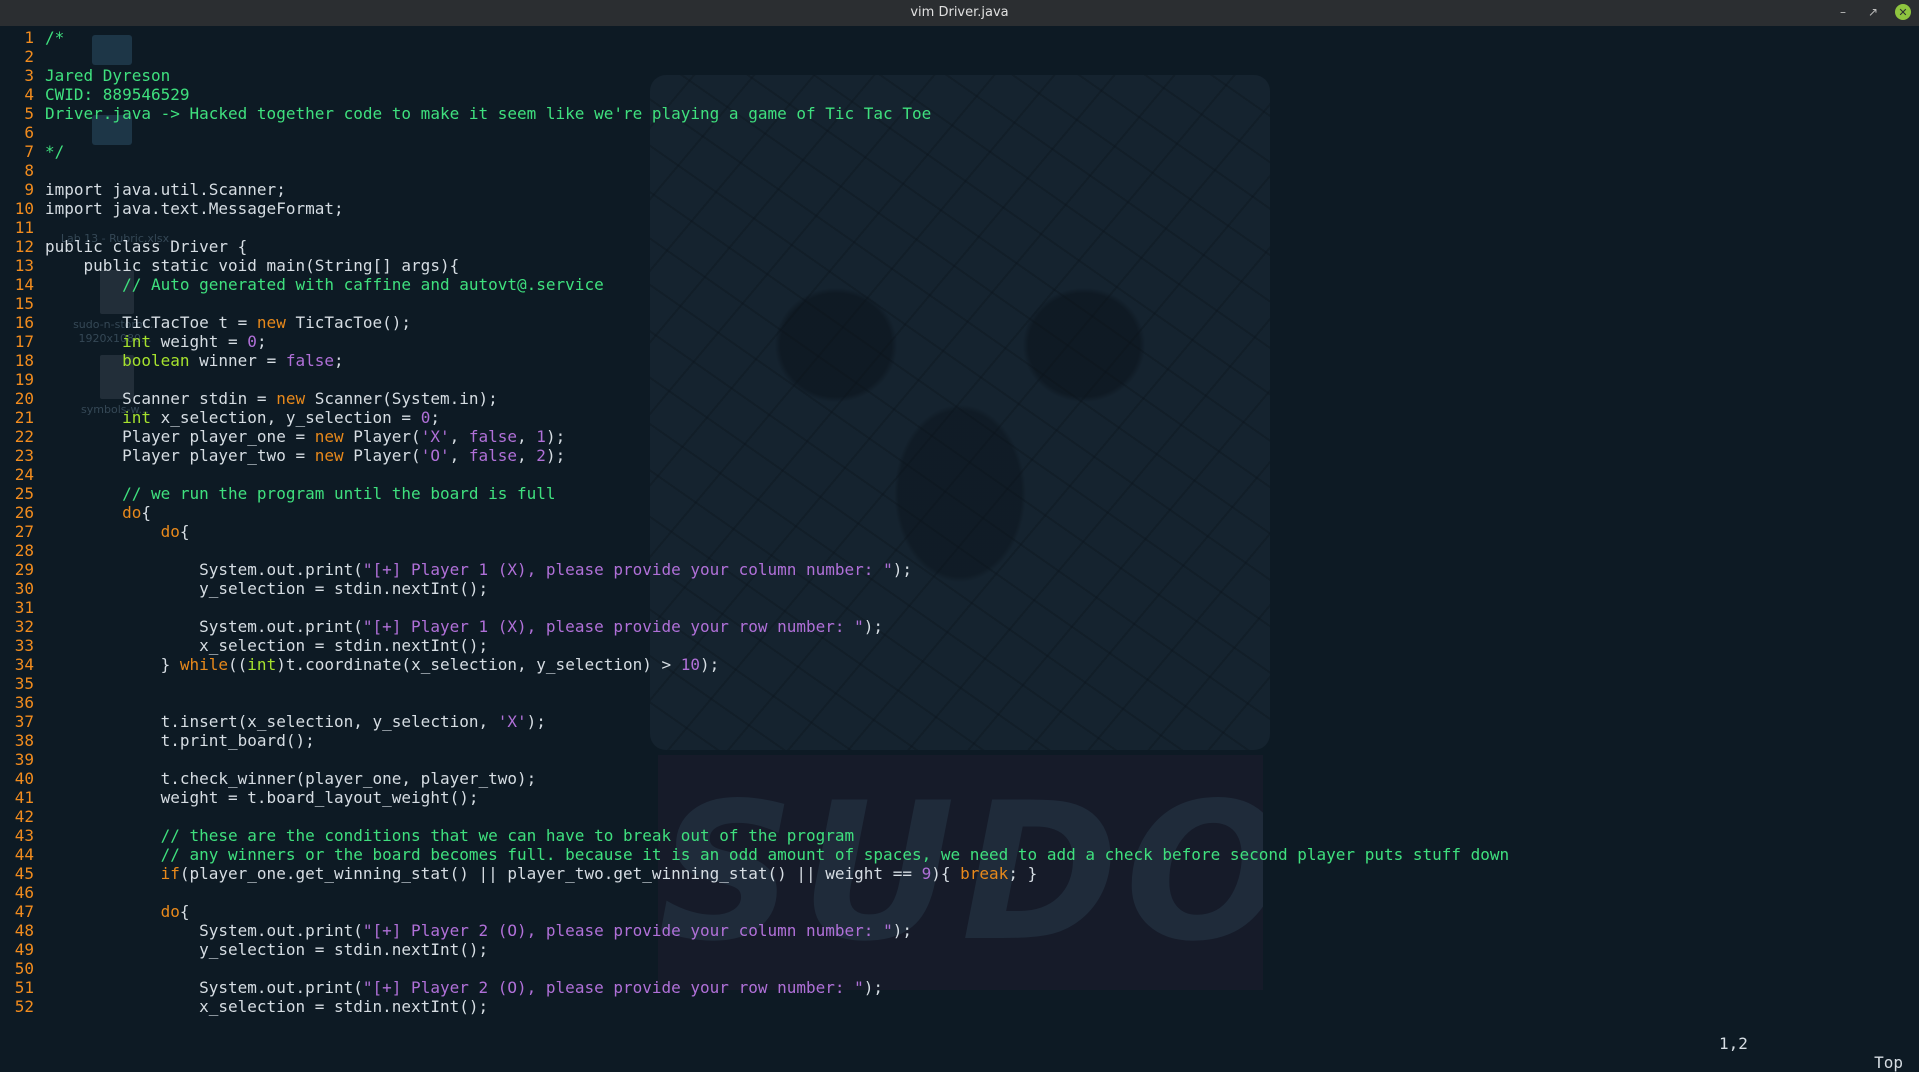 Image resolution: width=1919 pixels, height=1072 pixels. Describe the element at coordinates (1903, 12) in the screenshot. I see `close-icon: ✕` at that location.